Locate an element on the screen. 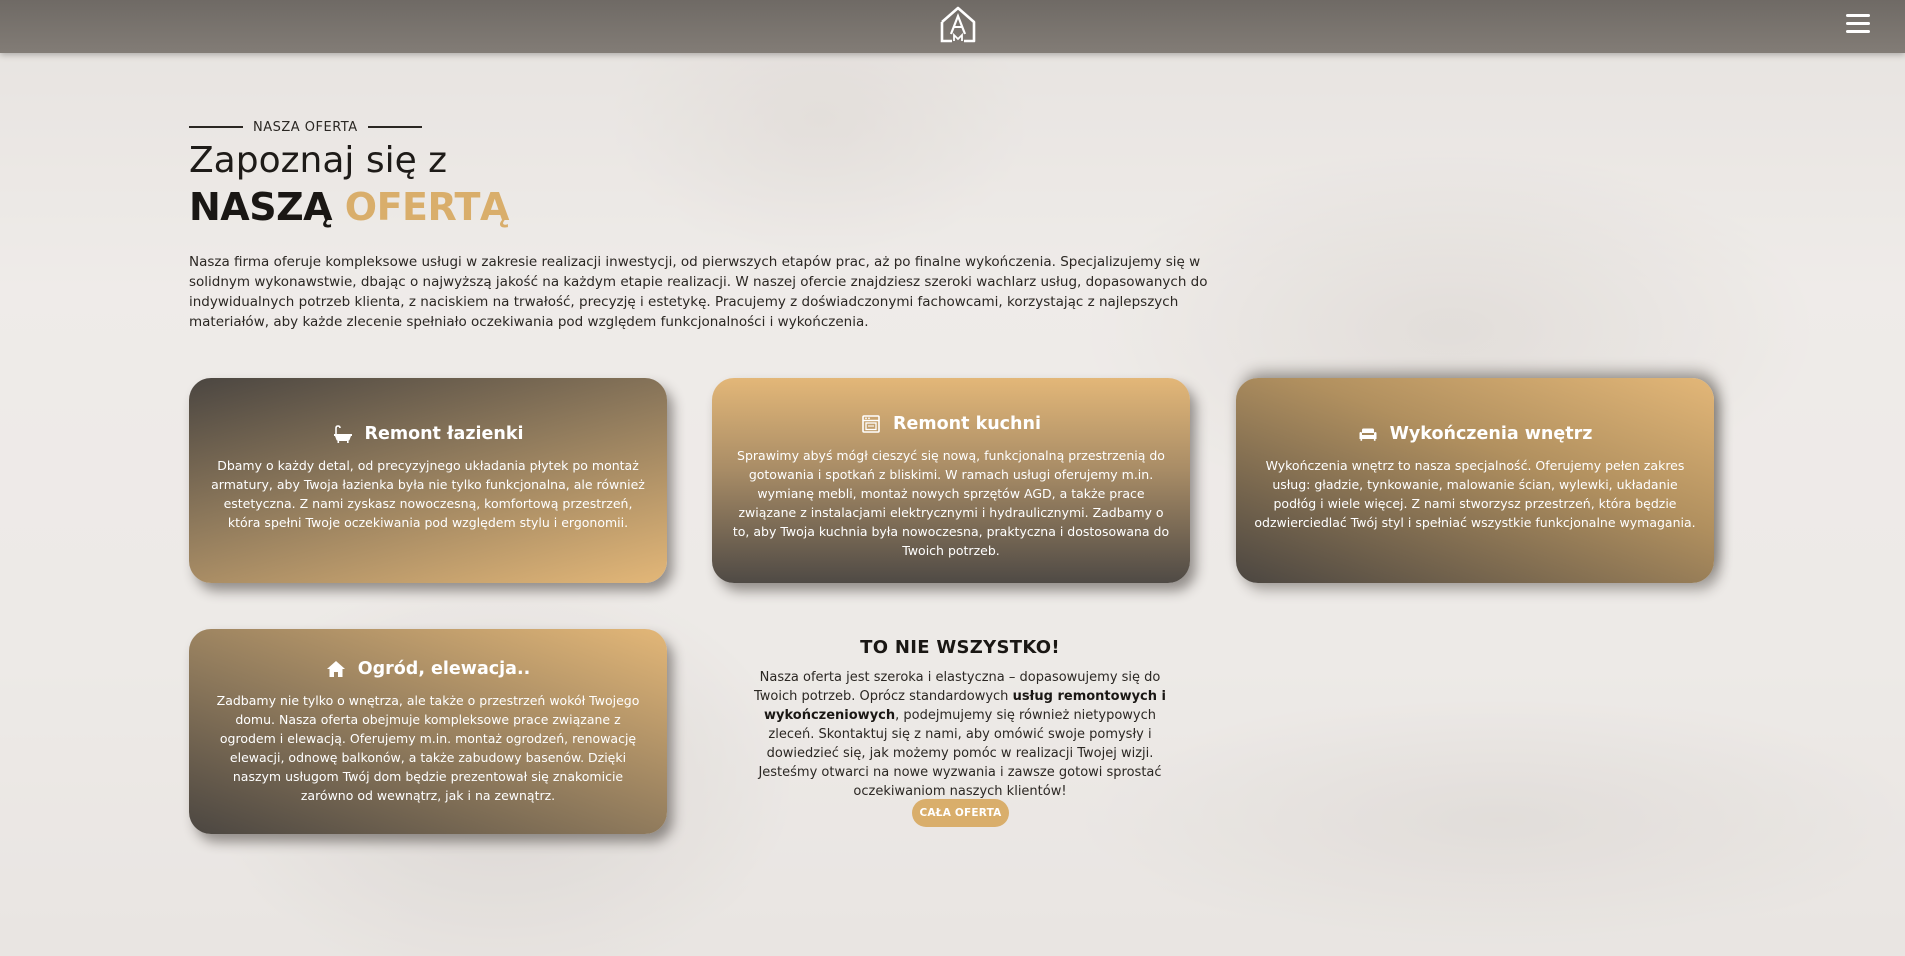 The image size is (1905, 956). logo-icon is located at coordinates (958, 24).